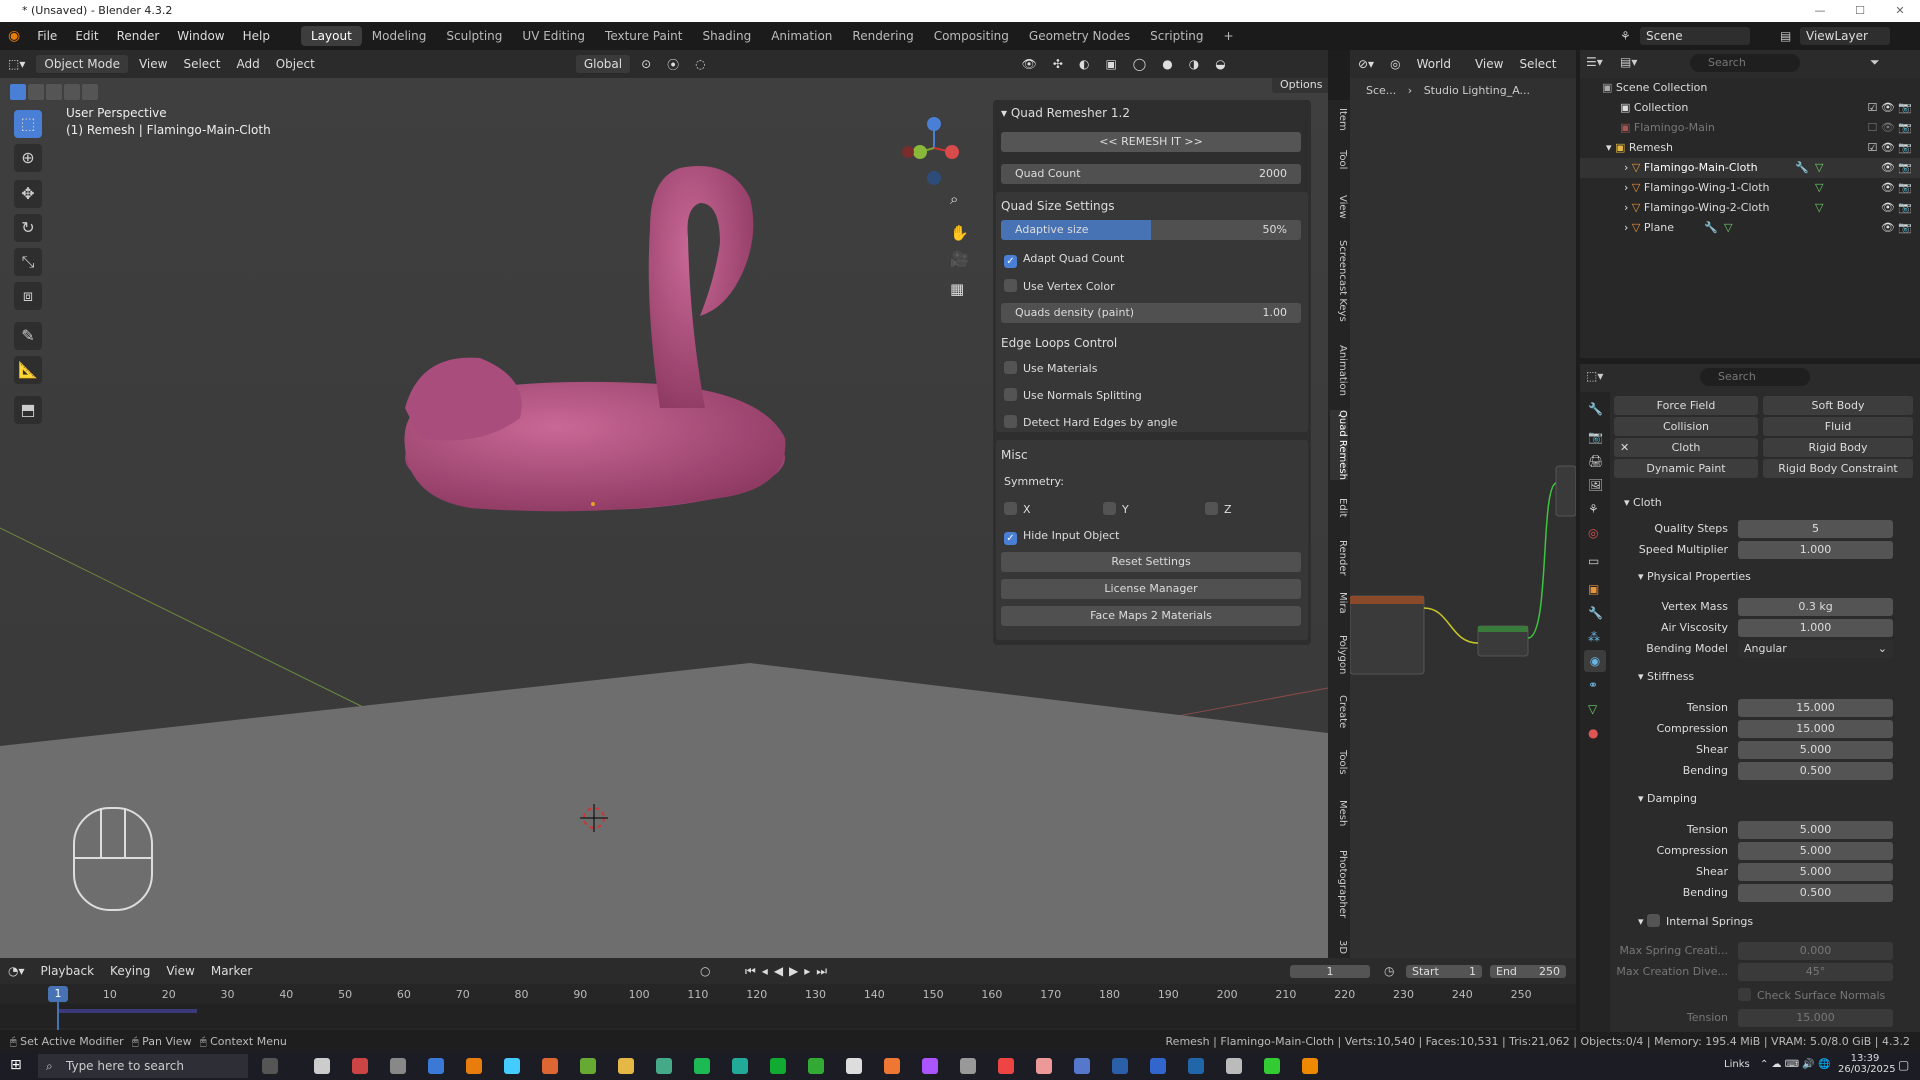 Image resolution: width=1920 pixels, height=1080 pixels. I want to click on preview-range-icon: ◷, so click(1389, 971).